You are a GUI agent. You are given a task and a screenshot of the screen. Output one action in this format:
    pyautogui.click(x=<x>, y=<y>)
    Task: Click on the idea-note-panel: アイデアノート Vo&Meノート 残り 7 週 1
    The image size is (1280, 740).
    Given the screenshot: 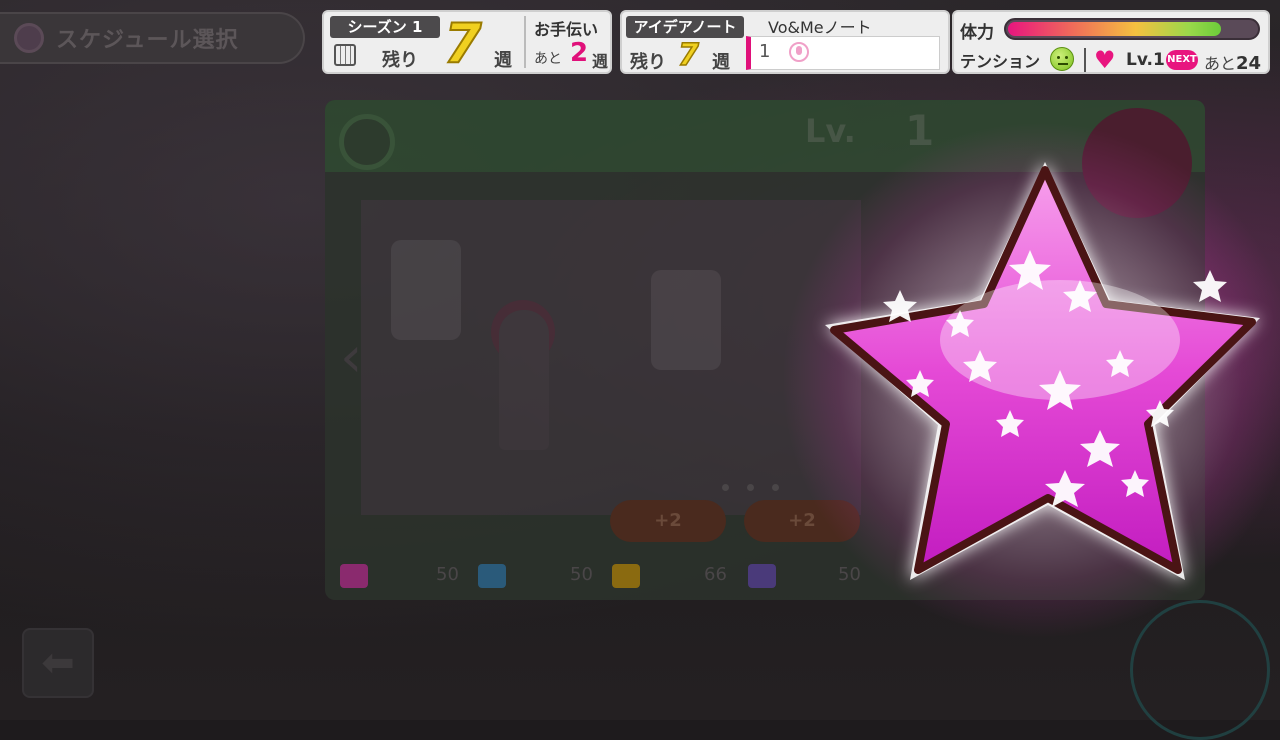 What is the action you would take?
    pyautogui.click(x=785, y=42)
    